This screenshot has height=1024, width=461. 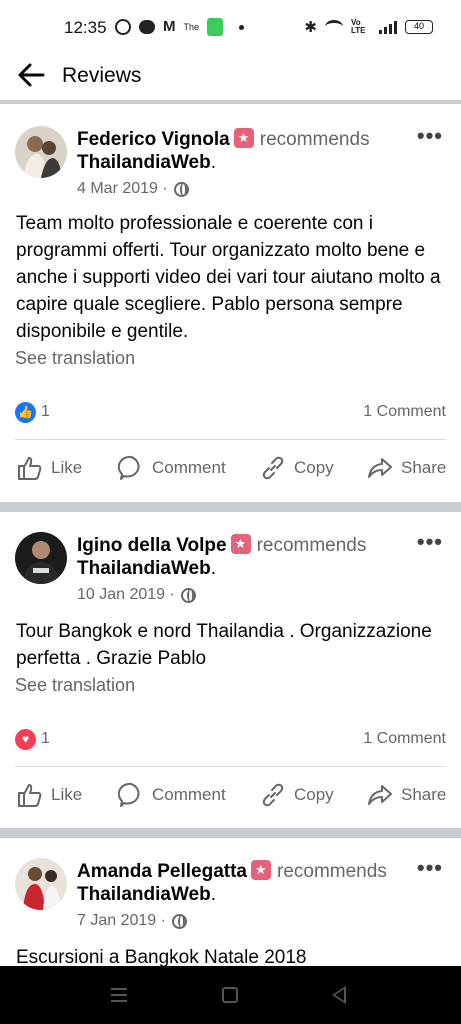 What do you see at coordinates (161, 956) in the screenshot?
I see `review-text: Escursioni a Bangkok Natale 2018` at bounding box center [161, 956].